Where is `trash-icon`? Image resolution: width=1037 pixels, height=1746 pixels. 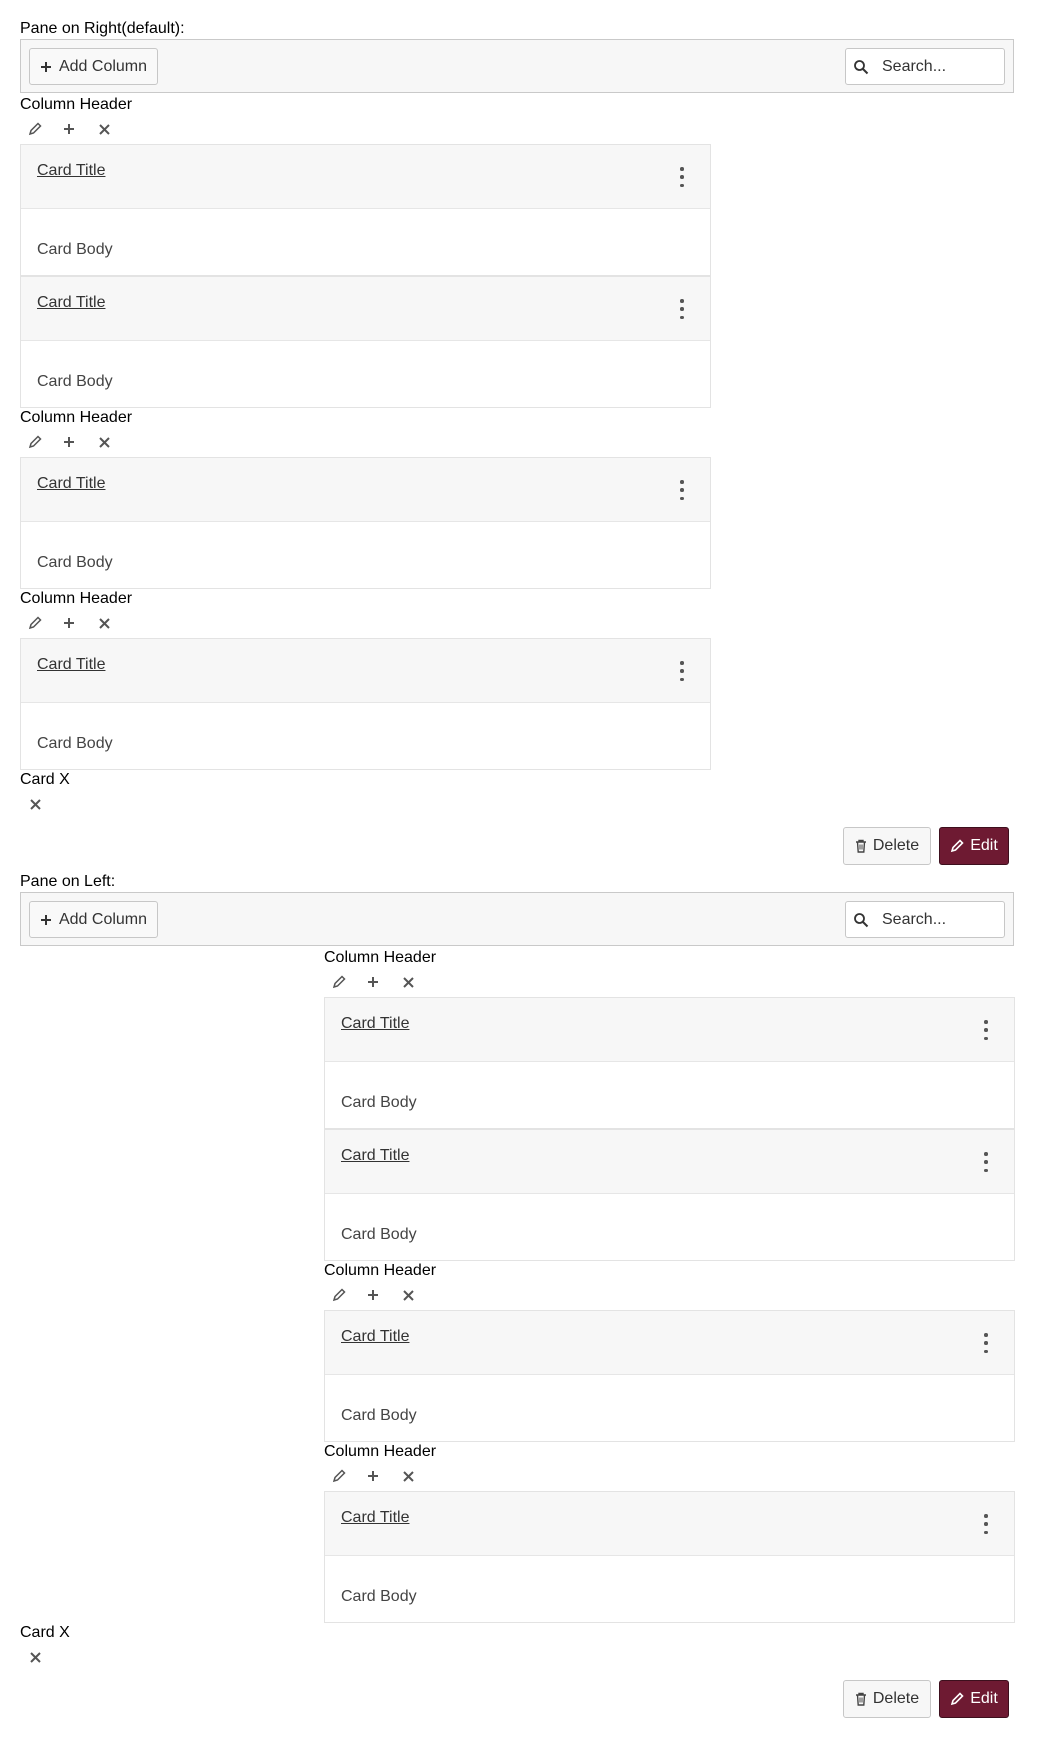 trash-icon is located at coordinates (860, 1699).